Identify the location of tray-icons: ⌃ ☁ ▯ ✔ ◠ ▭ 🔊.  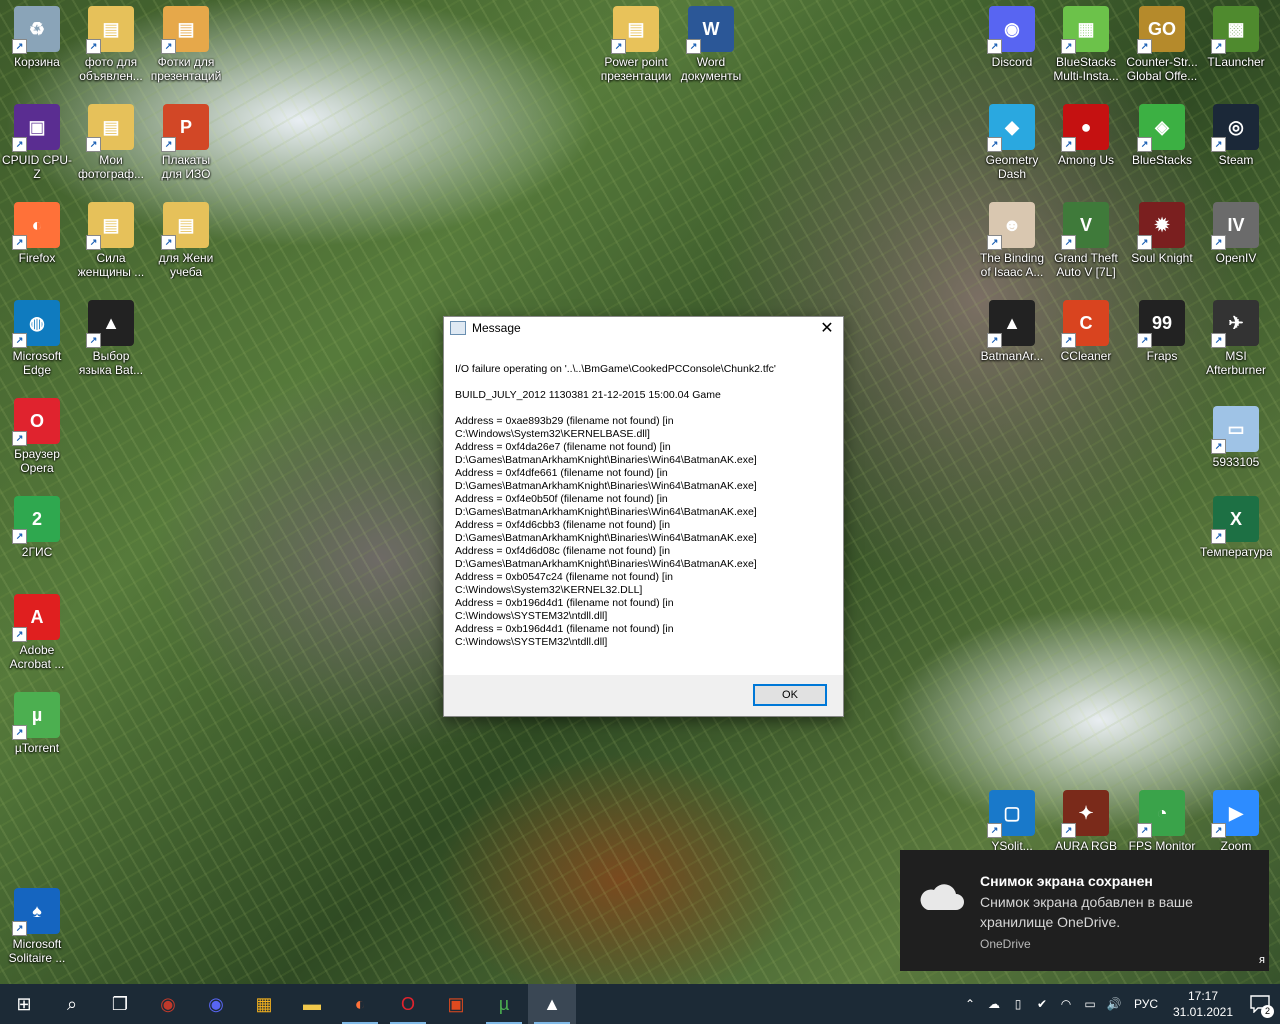
(1042, 1004).